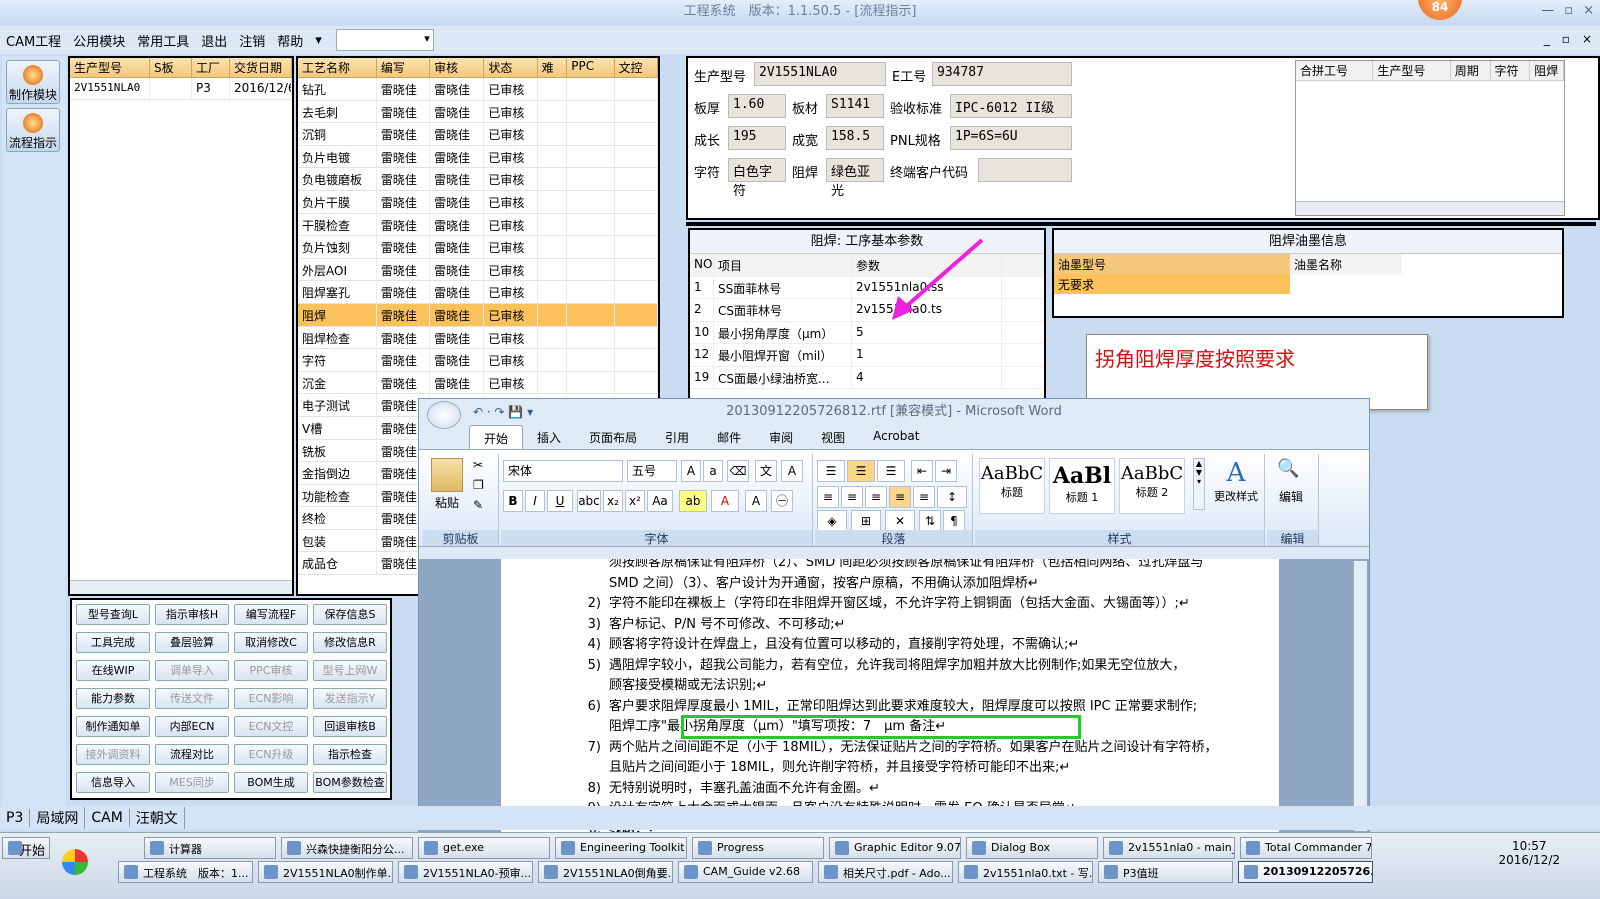 This screenshot has height=899, width=1600. What do you see at coordinates (713, 471) in the screenshot?
I see `shrink-font-icon: a` at bounding box center [713, 471].